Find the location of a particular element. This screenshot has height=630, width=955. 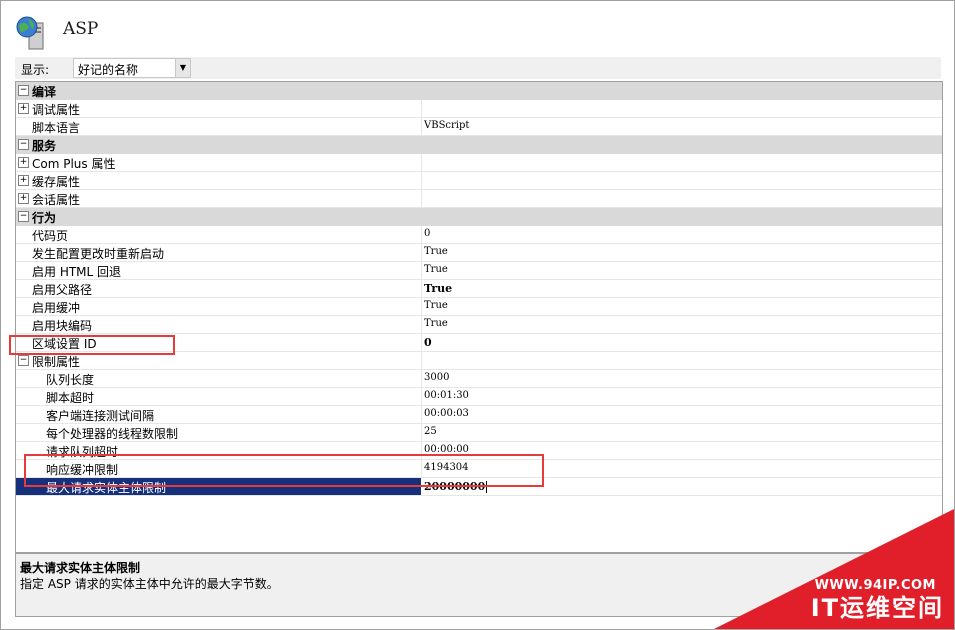

property-value: 00:01:30 is located at coordinates (446, 395).